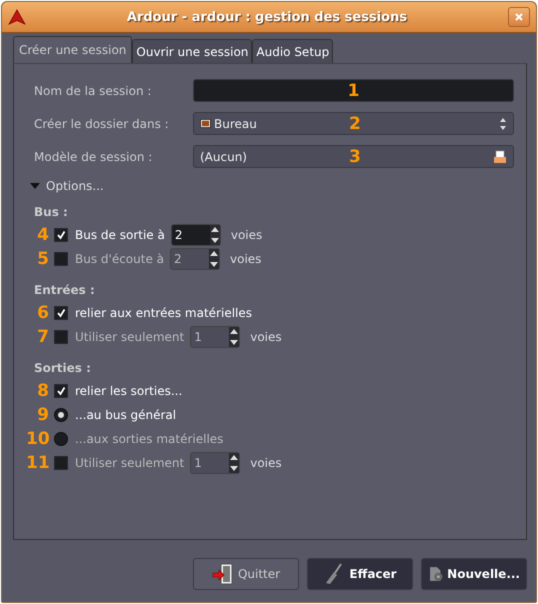  I want to click on annotation-number: 3, so click(355, 157).